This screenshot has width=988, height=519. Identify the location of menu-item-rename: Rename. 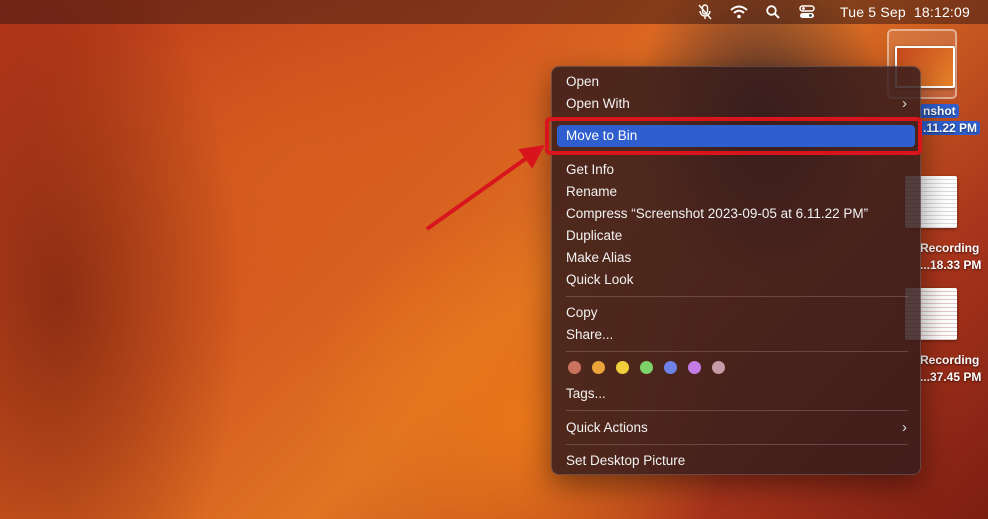
(736, 192).